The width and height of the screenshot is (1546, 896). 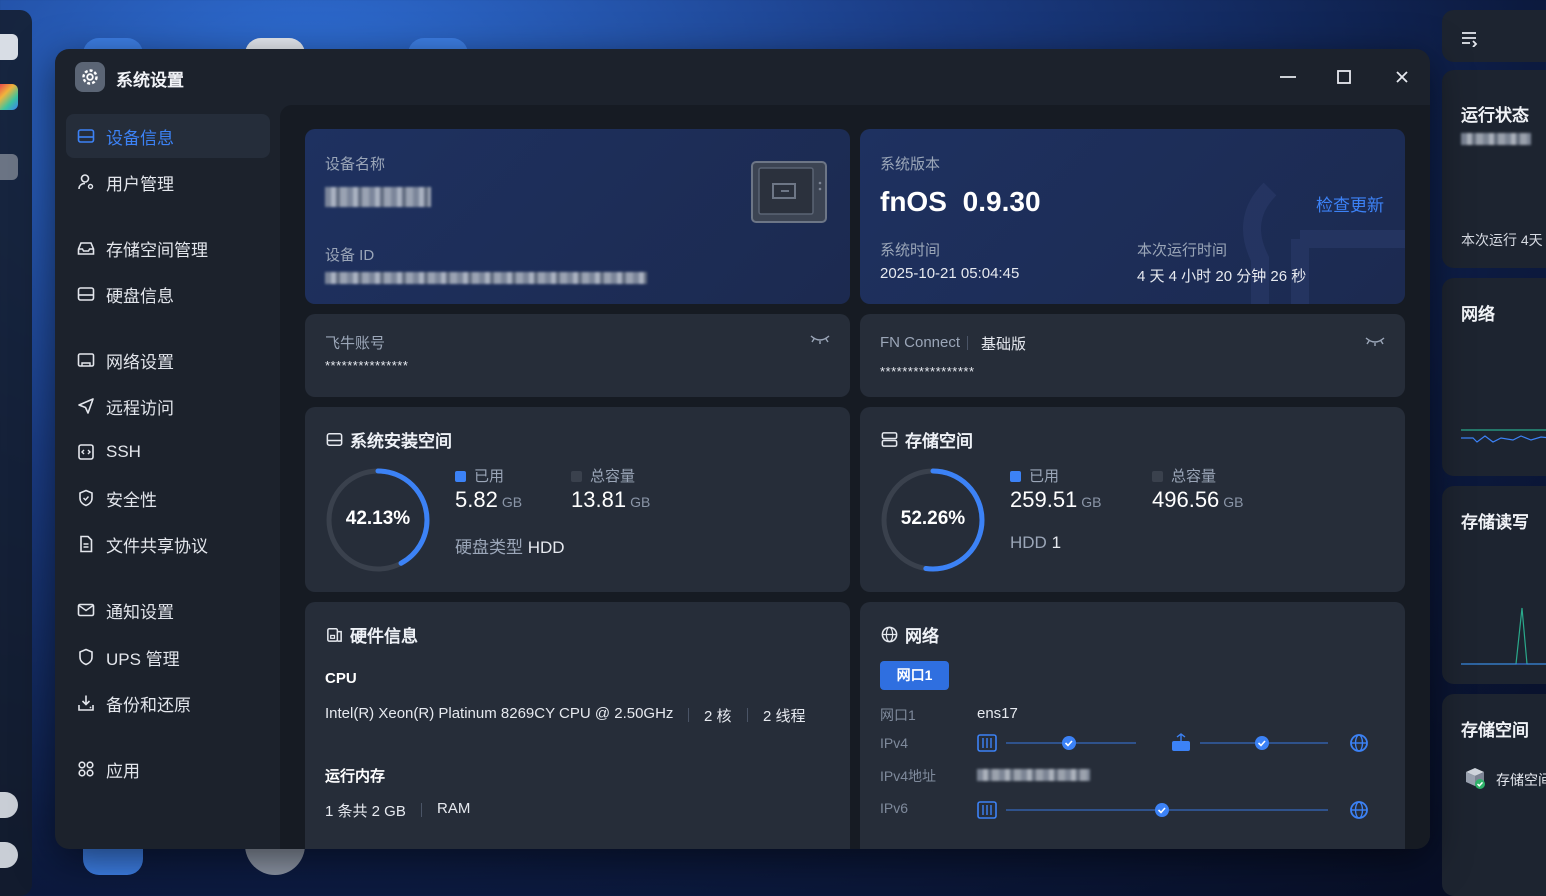 What do you see at coordinates (914, 675) in the screenshot?
I see `tab-port1: 网口1` at bounding box center [914, 675].